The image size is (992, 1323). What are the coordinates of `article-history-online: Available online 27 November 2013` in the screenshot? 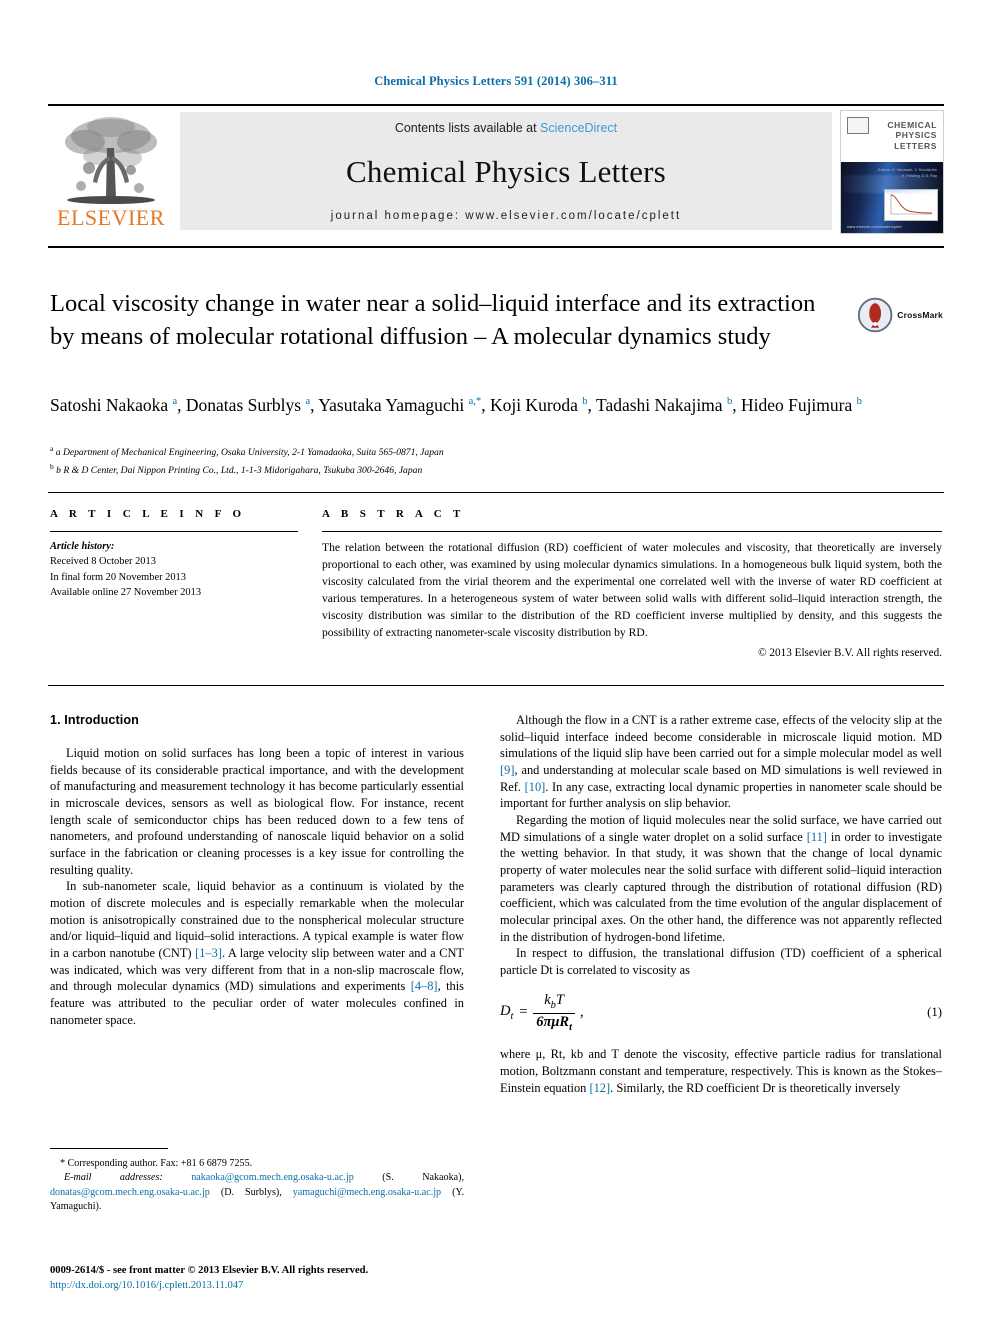 It's located at (126, 593).